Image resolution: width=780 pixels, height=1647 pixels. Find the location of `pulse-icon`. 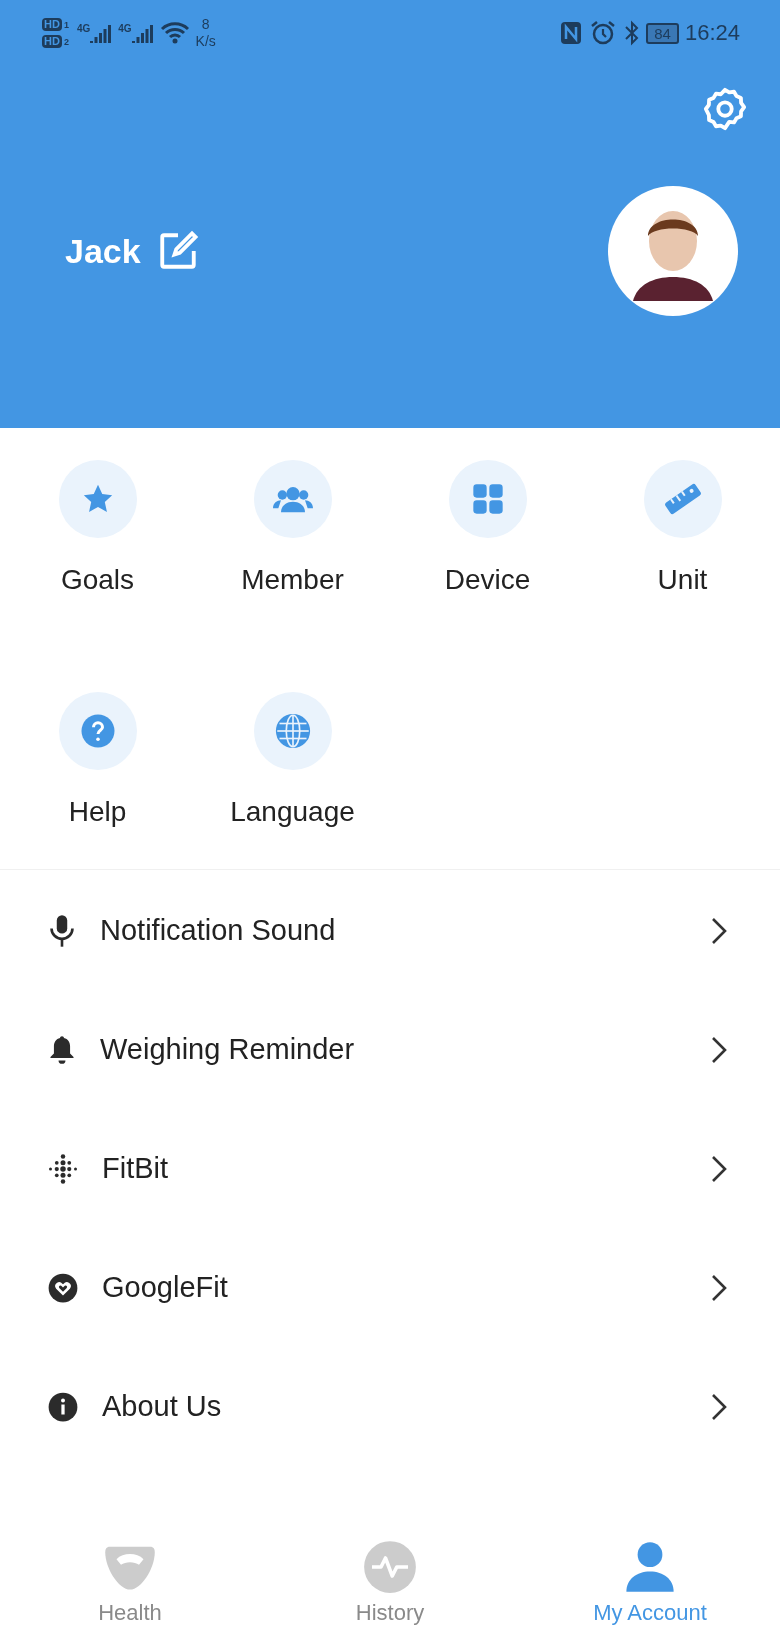

pulse-icon is located at coordinates (390, 1567).